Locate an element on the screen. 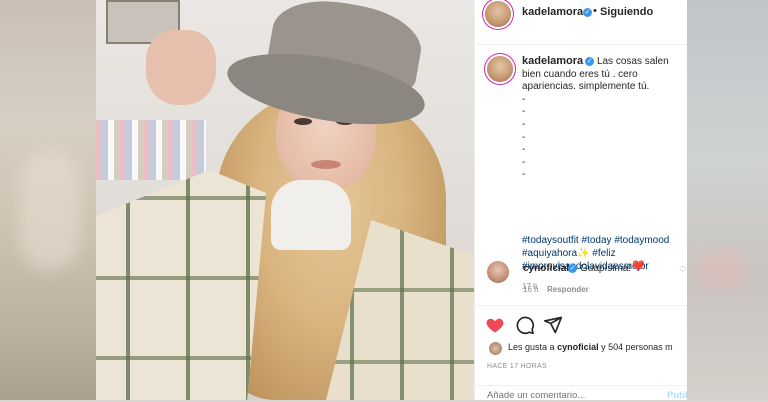 This screenshot has width=768, height=402. add-comment-input is located at coordinates (557, 395).